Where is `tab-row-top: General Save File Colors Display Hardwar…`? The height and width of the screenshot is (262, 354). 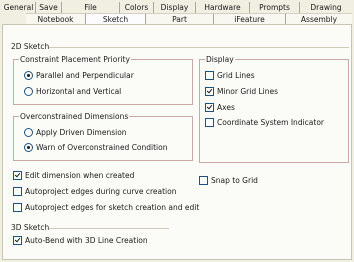
tab-row-top: General Save File Colors Display Hardwar… is located at coordinates (177, 7).